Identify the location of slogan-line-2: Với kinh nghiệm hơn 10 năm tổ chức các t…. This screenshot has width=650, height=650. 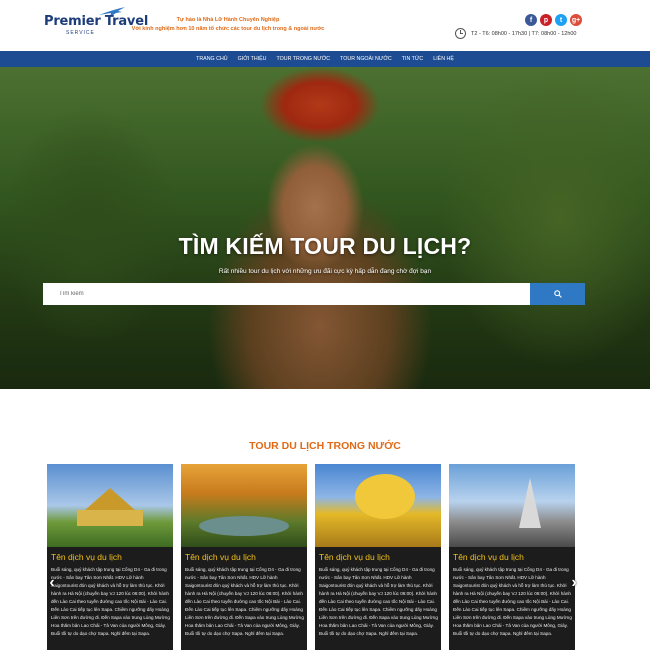
(228, 29).